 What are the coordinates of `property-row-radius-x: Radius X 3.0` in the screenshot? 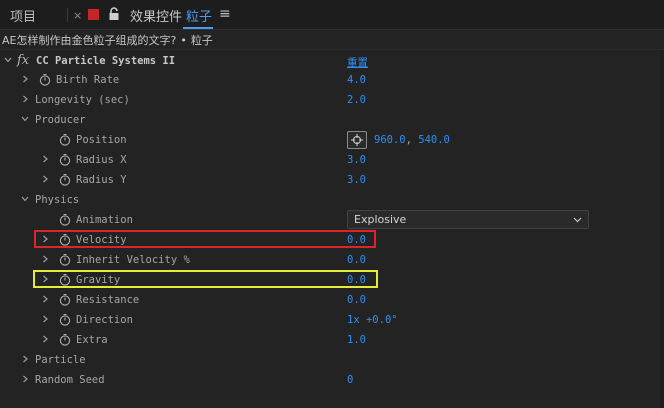 It's located at (332, 160).